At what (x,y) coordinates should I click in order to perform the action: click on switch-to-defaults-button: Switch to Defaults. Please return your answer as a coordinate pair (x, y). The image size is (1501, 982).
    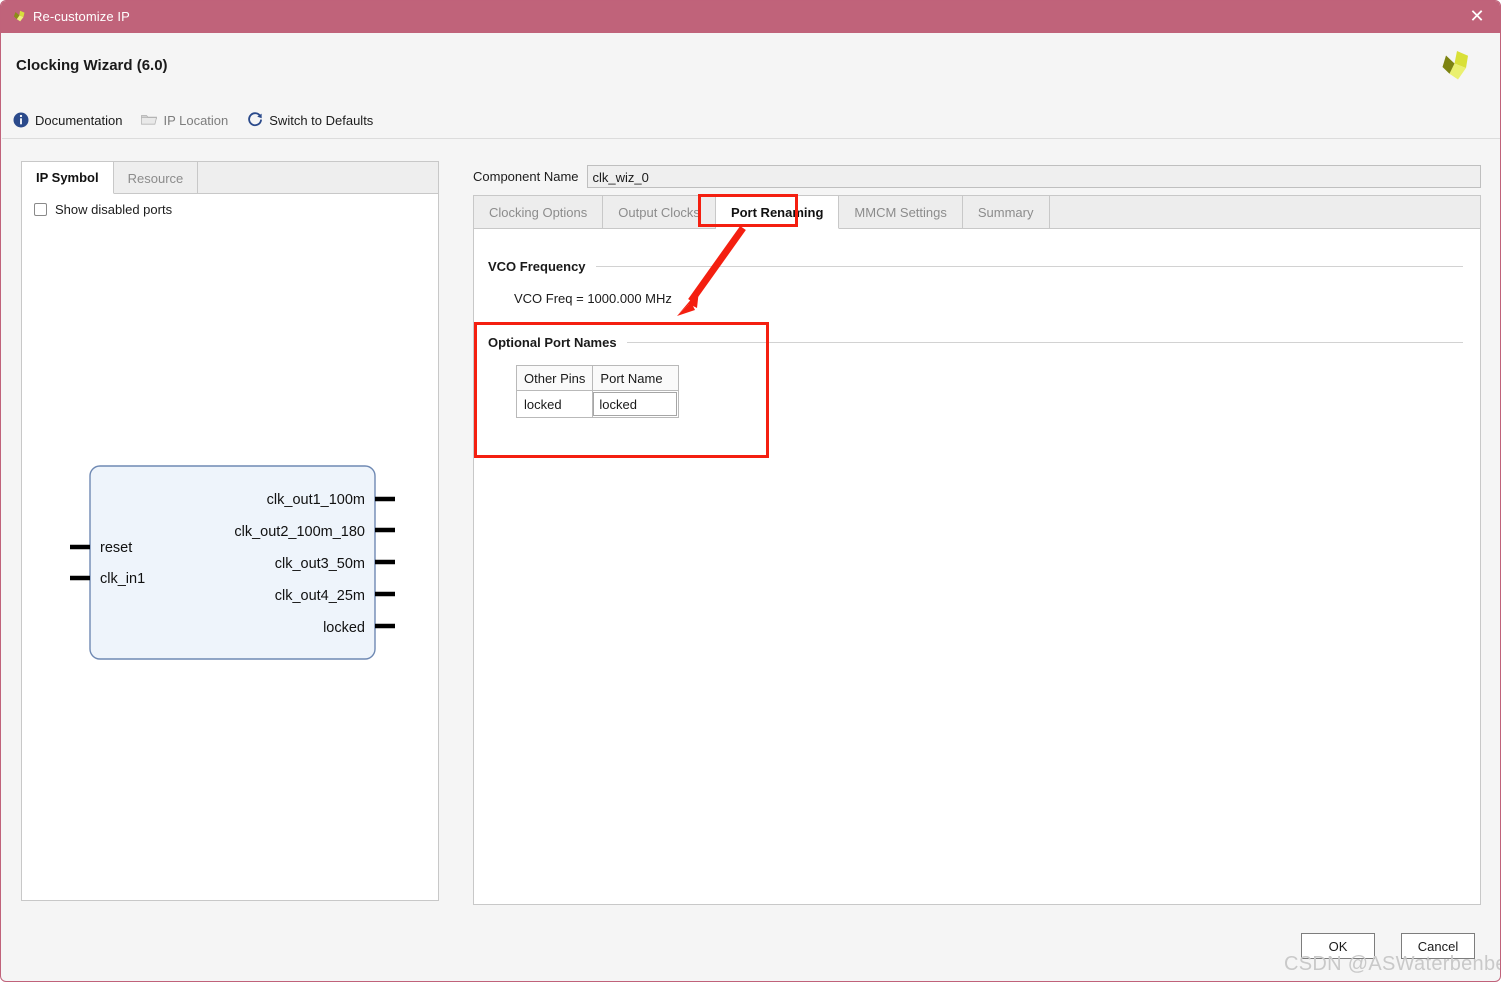
    Looking at the image, I should click on (309, 120).